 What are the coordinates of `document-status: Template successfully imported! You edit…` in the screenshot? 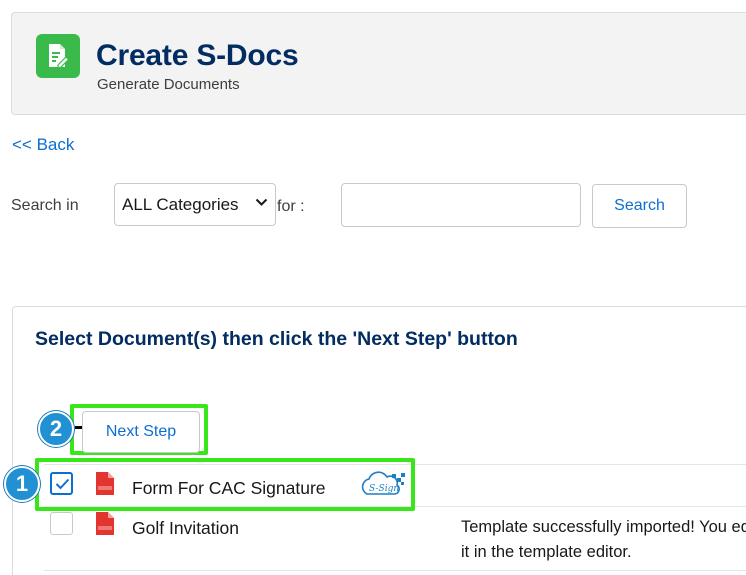 It's located at (603, 539).